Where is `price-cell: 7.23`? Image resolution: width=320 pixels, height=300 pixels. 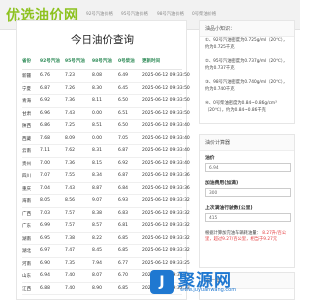 price-cell: 7.23 is located at coordinates (70, 75).